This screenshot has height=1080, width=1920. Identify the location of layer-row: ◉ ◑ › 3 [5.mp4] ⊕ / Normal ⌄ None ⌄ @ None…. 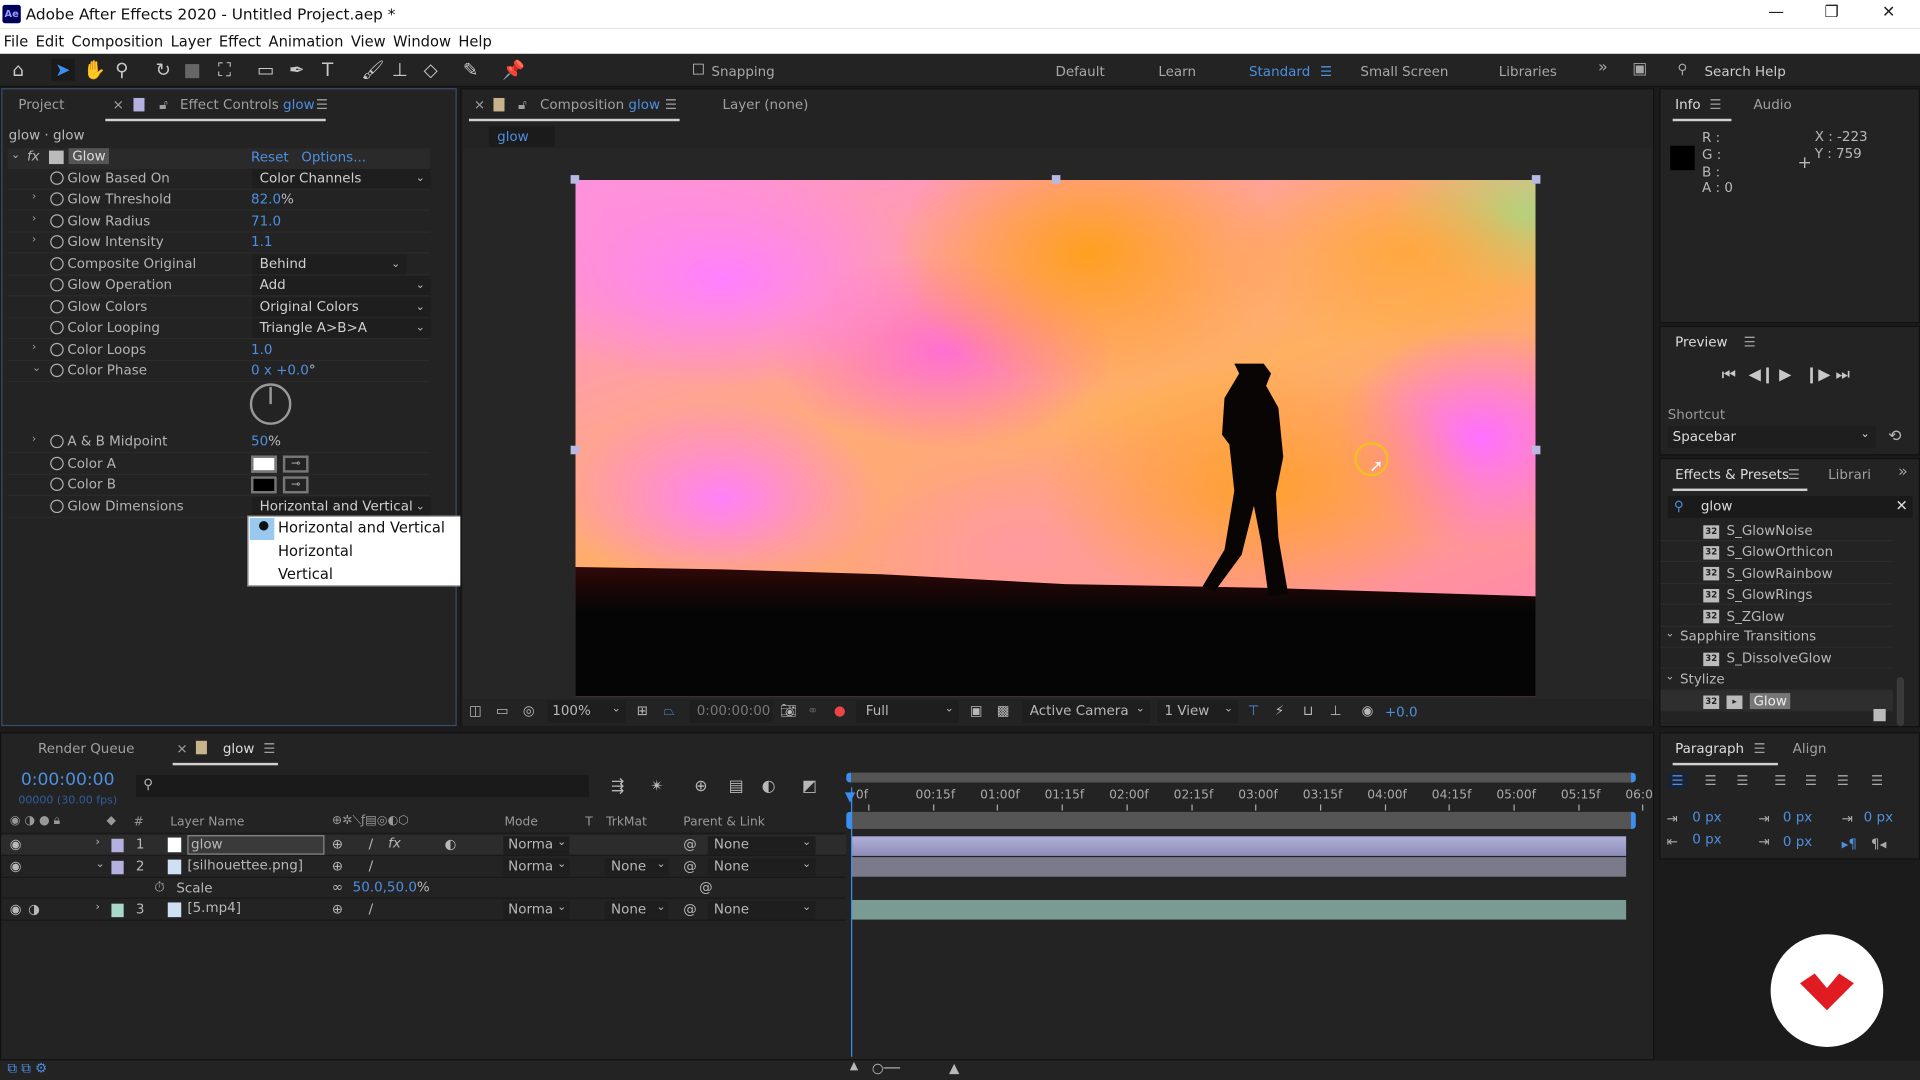
(424, 910).